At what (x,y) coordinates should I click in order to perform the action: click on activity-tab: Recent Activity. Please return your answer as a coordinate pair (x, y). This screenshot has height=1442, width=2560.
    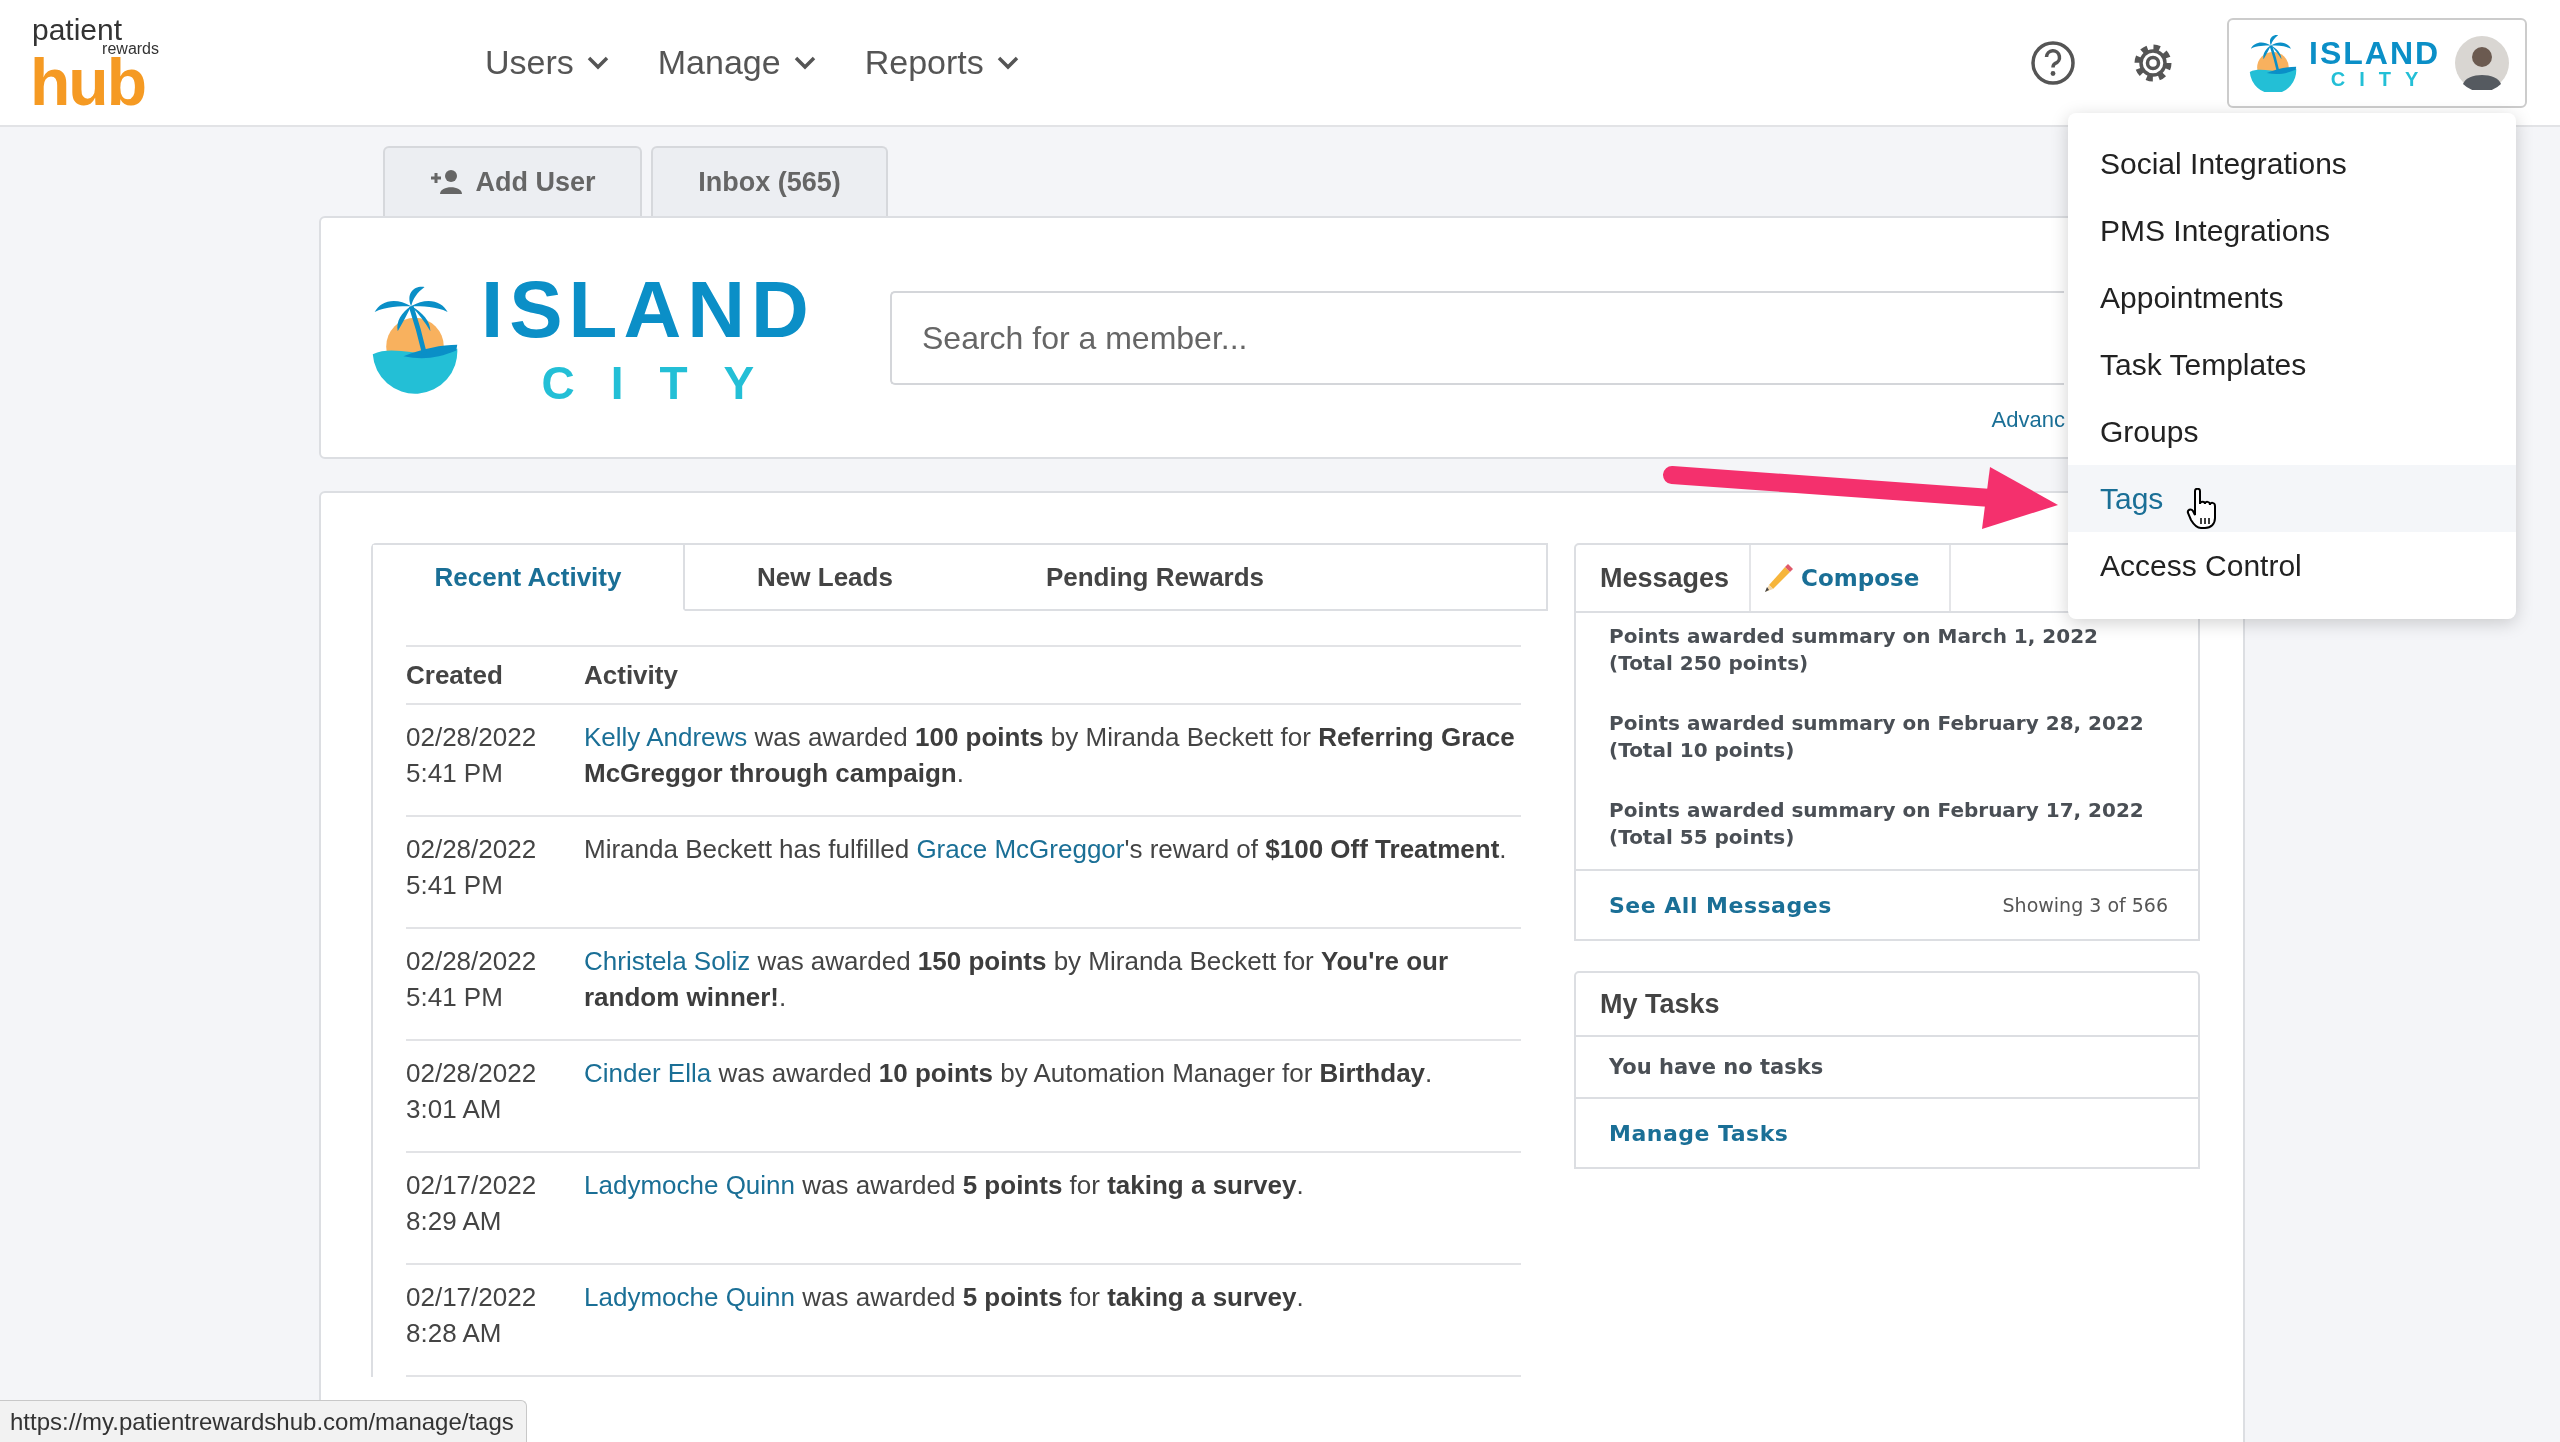
    Looking at the image, I should click on (529, 578).